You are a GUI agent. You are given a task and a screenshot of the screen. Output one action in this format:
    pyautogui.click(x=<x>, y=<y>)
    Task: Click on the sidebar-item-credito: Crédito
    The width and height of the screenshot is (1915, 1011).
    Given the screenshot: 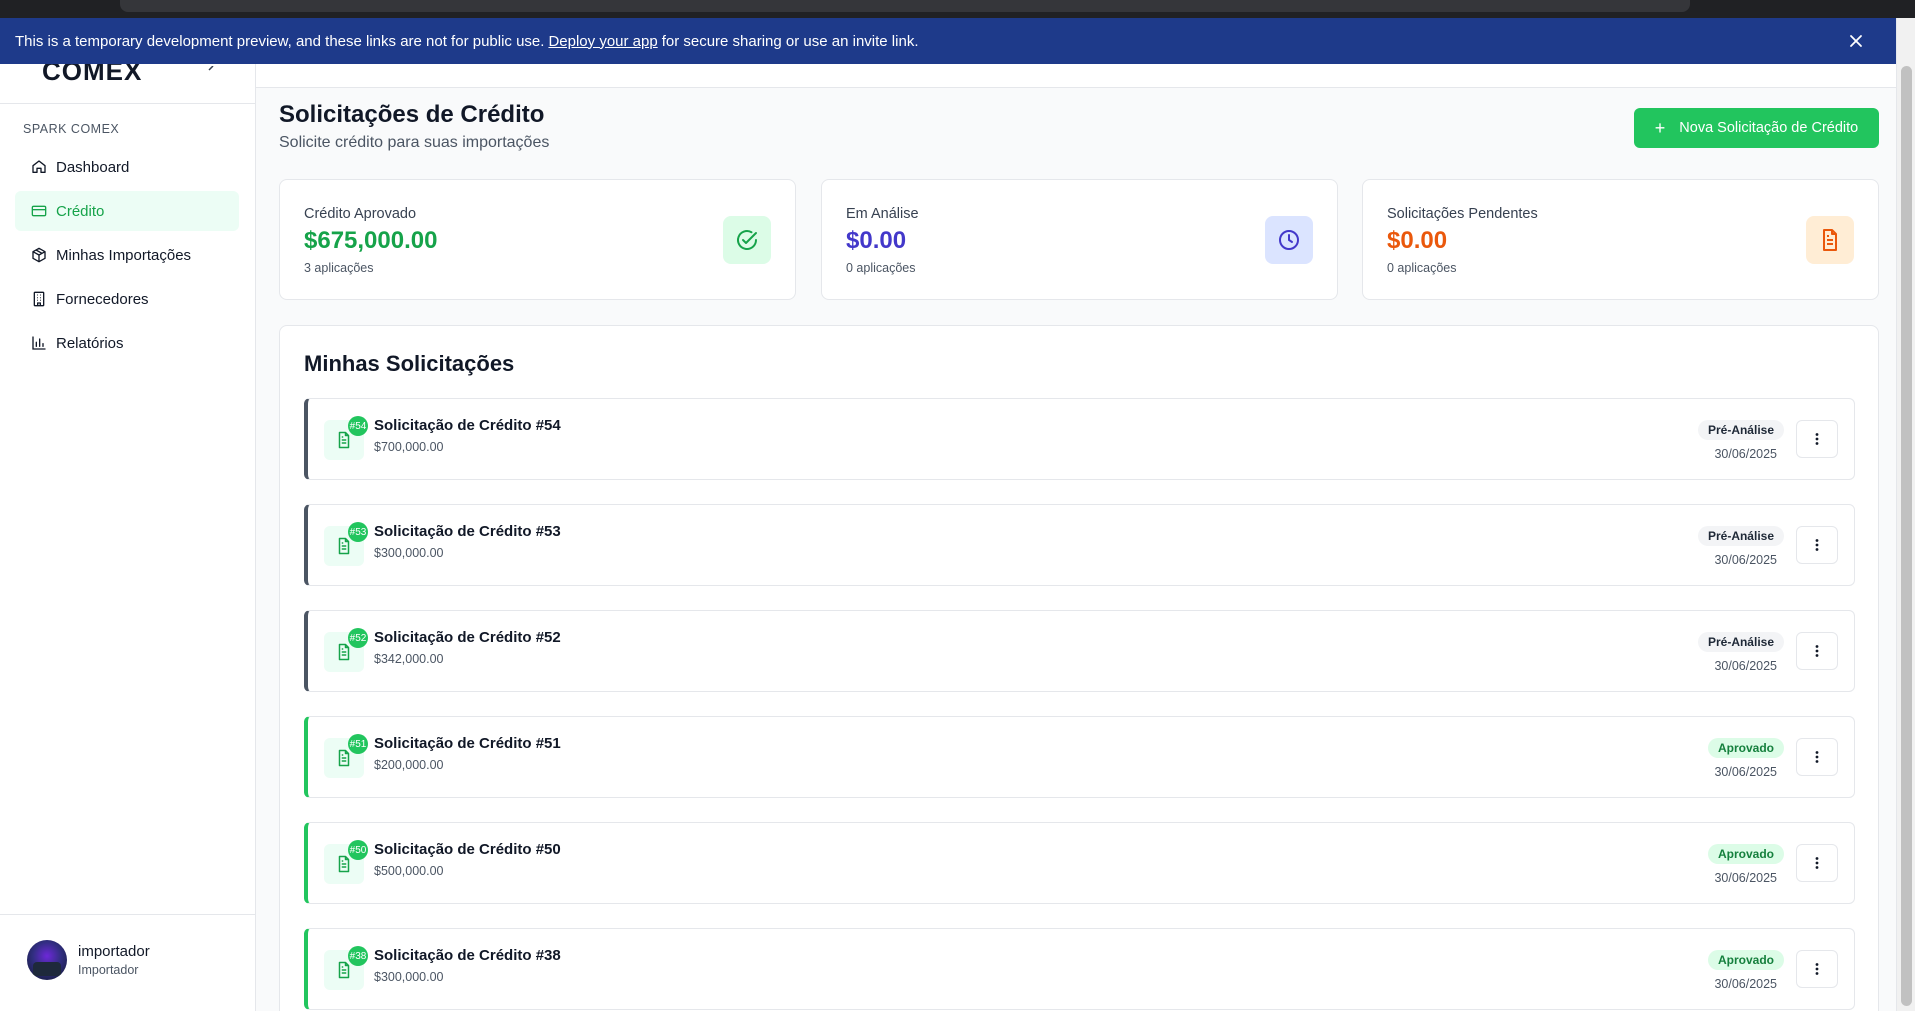 What is the action you would take?
    pyautogui.click(x=127, y=211)
    